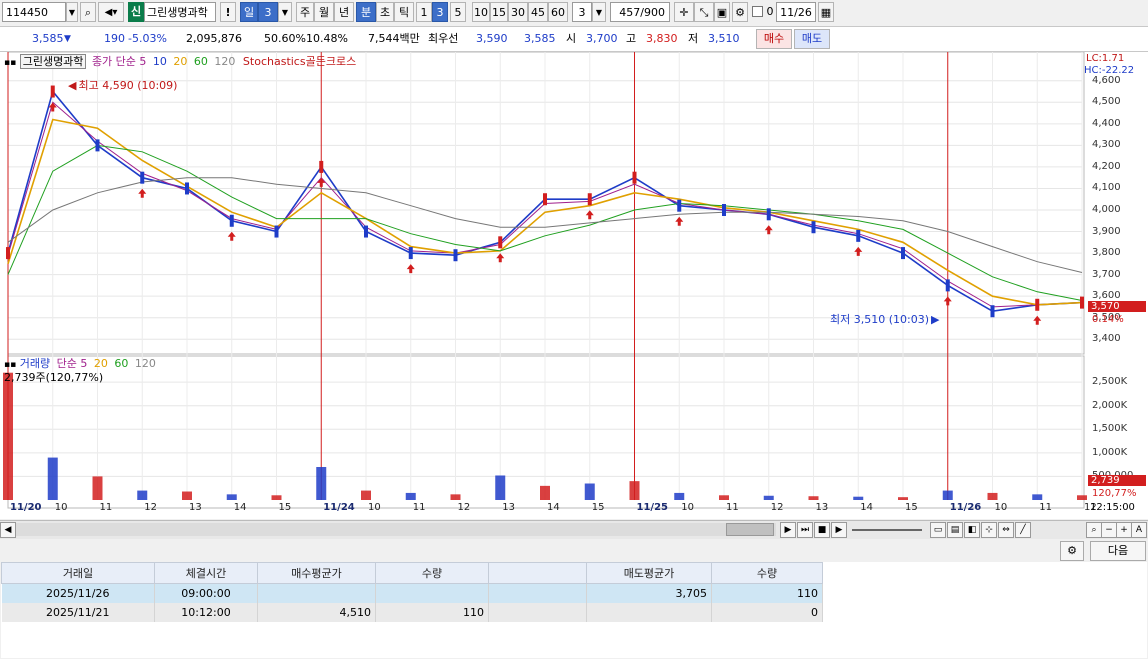 The height and width of the screenshot is (659, 1148). I want to click on period-tick-button: 틱, so click(404, 12).